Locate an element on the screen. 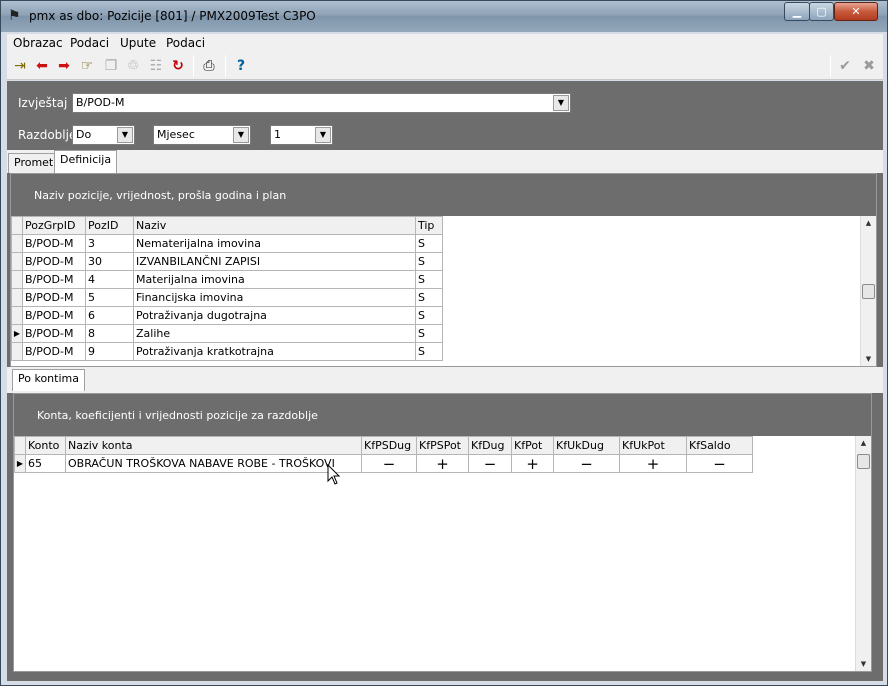 The image size is (888, 686). menu-podaci: Podaci is located at coordinates (89, 43).